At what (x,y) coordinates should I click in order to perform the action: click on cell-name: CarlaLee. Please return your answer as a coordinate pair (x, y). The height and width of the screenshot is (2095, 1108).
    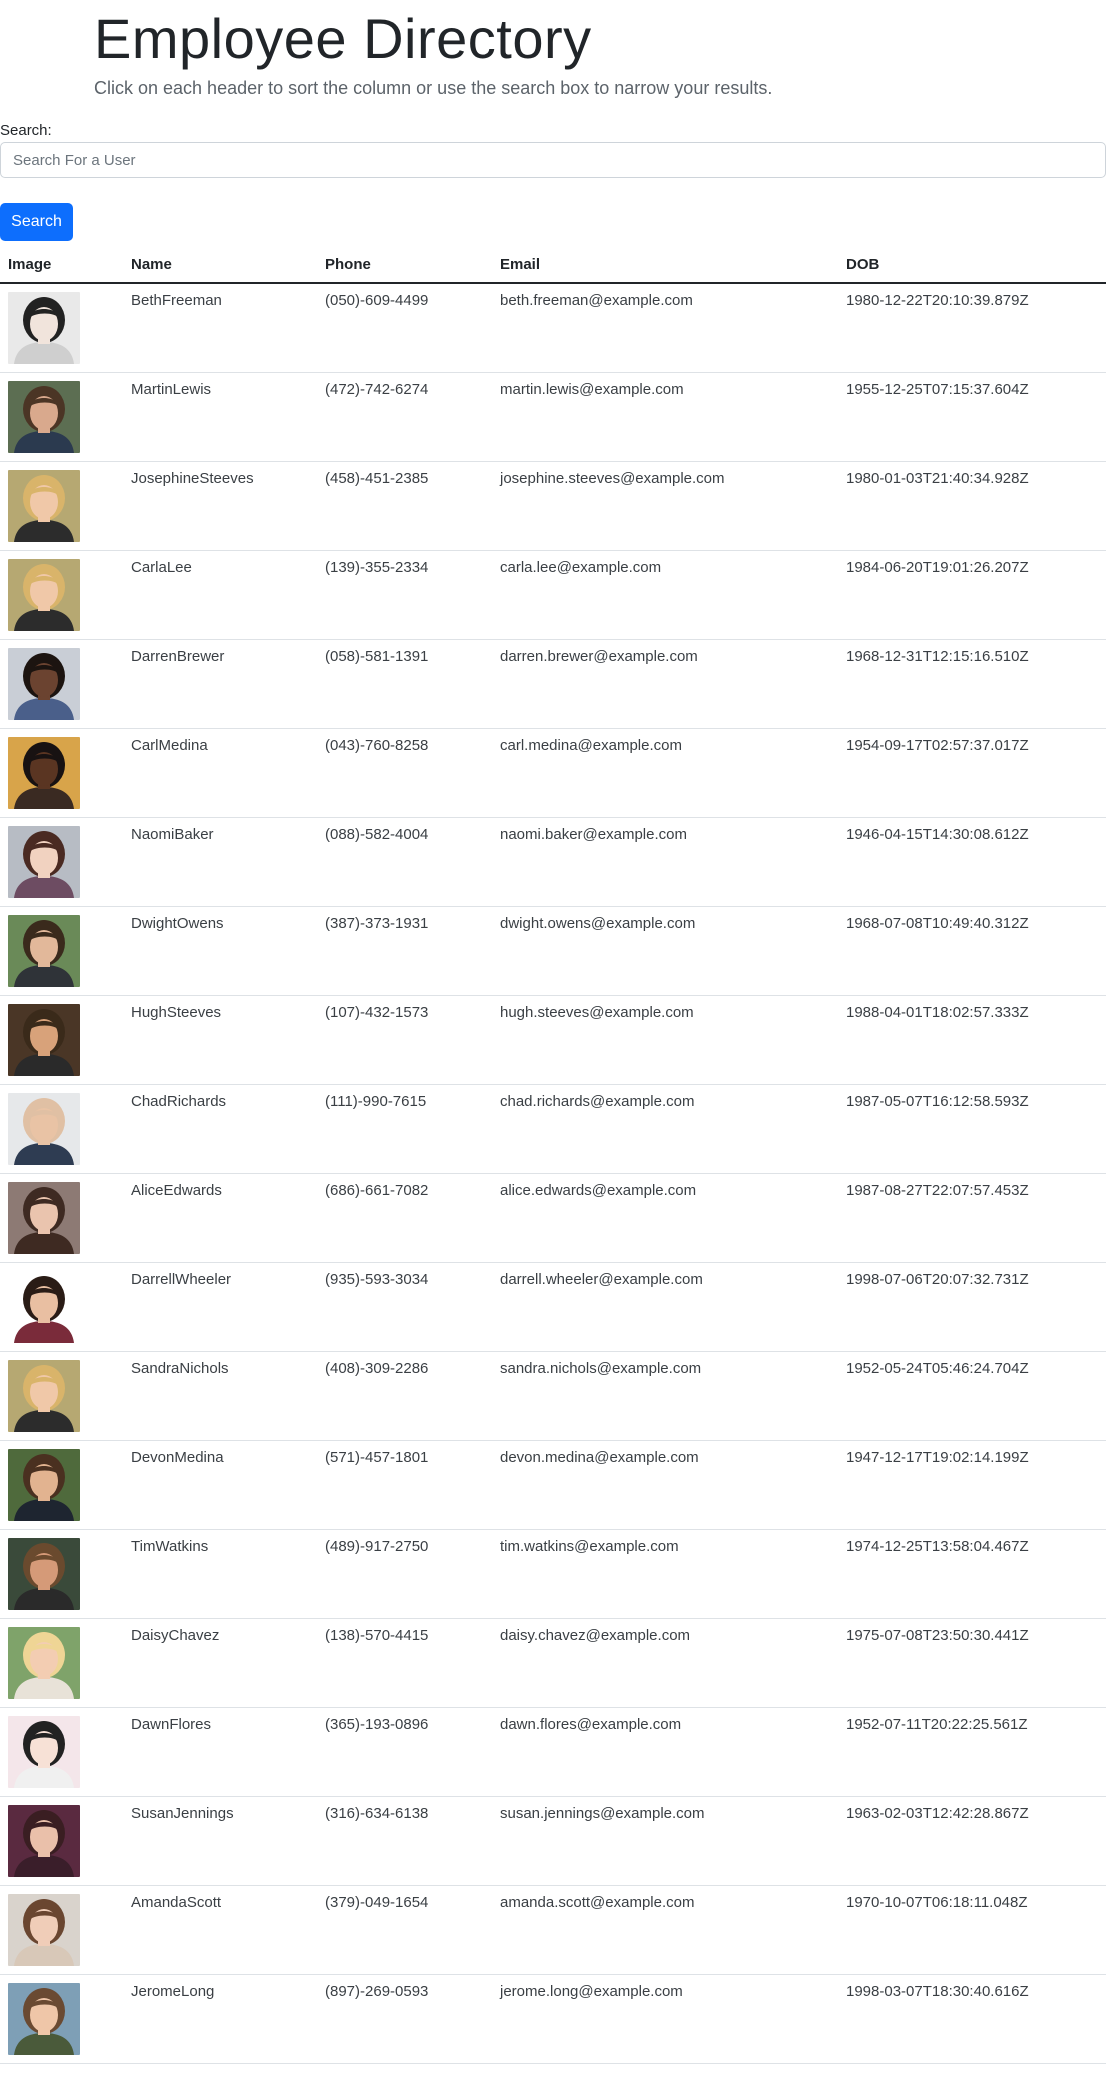
    Looking at the image, I should click on (220, 595).